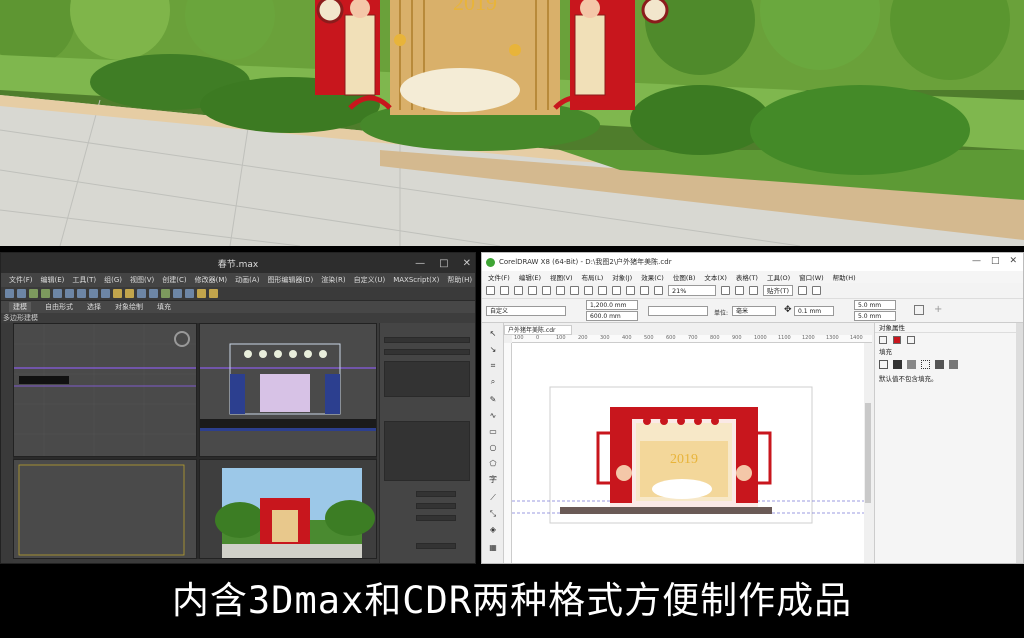  What do you see at coordinates (370, 280) in the screenshot?
I see `max-menu-customize: 自定义(U)` at bounding box center [370, 280].